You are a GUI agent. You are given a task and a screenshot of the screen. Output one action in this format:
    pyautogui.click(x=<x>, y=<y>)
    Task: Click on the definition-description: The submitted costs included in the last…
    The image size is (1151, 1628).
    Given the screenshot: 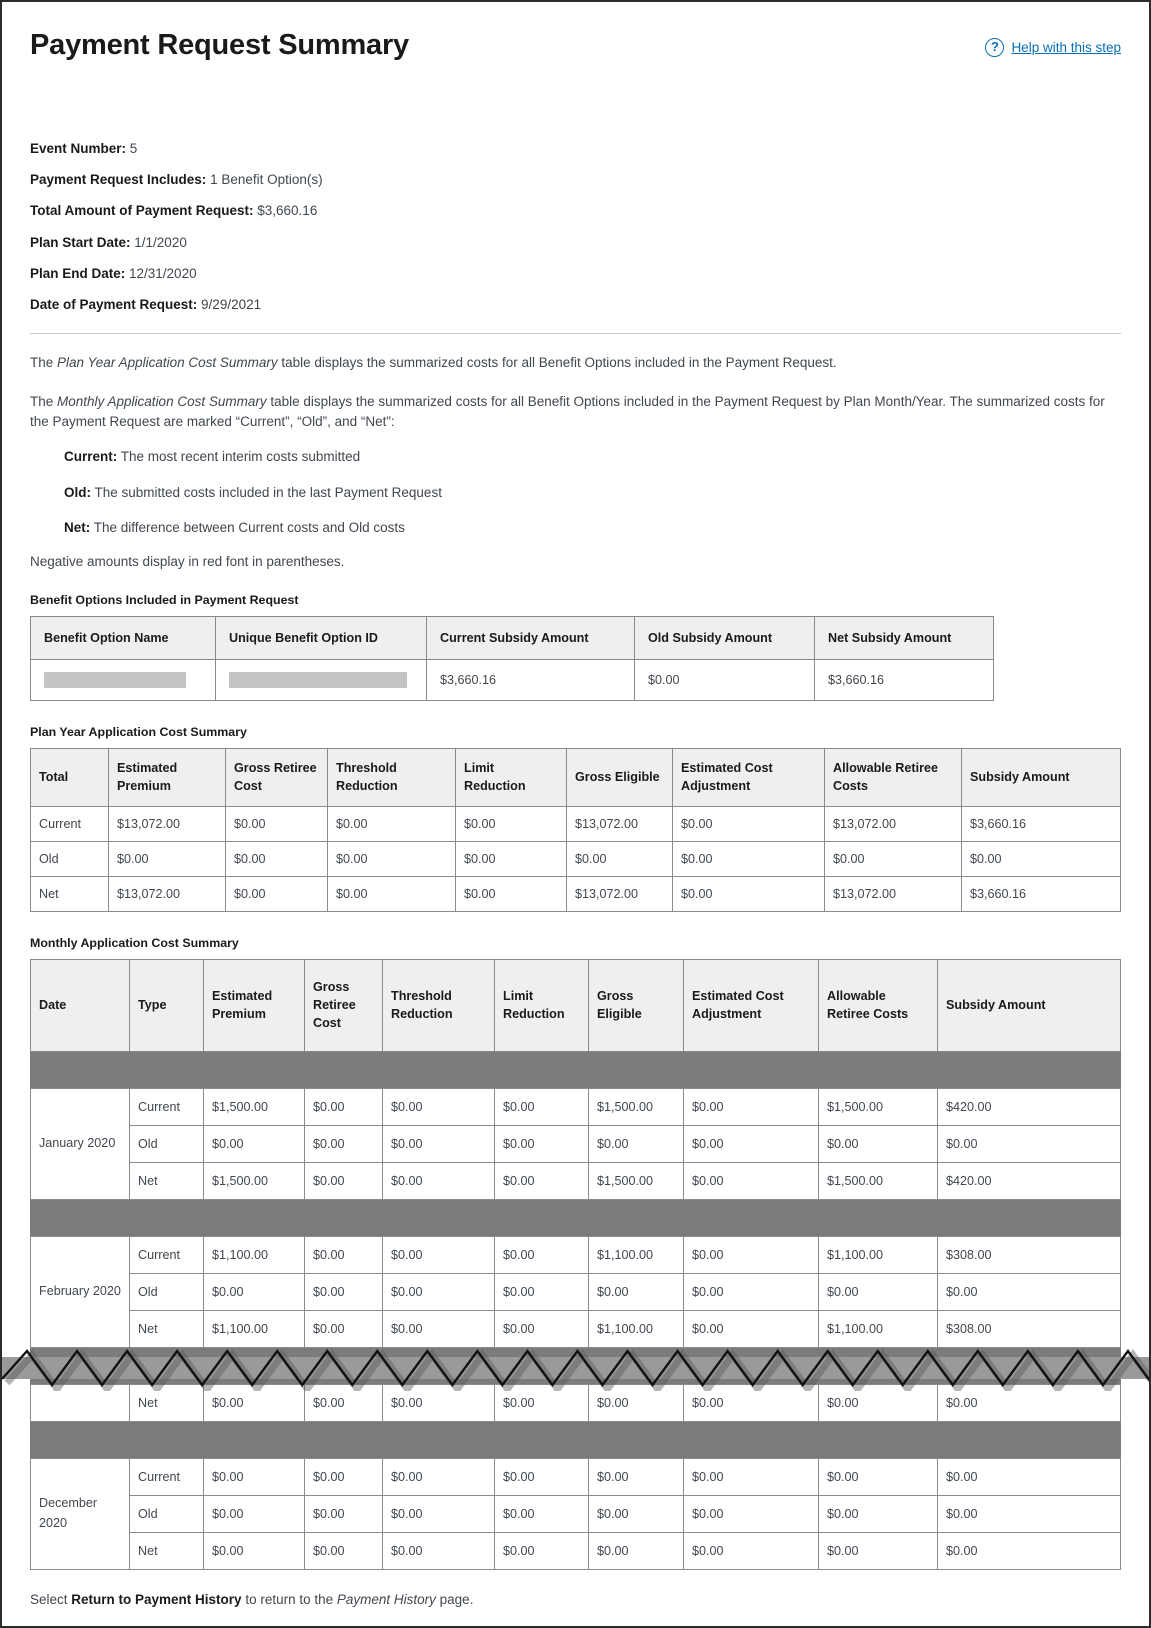 What is the action you would take?
    pyautogui.click(x=266, y=492)
    